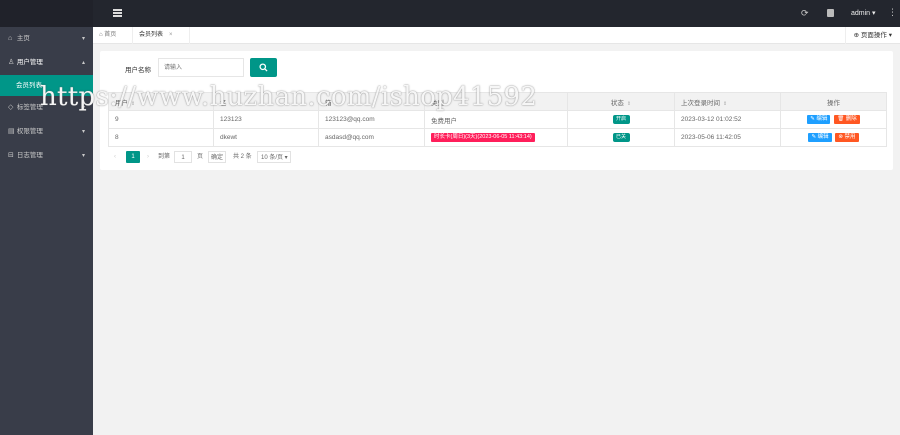 Image resolution: width=900 pixels, height=435 pixels. I want to click on prev-page-icon: ‹, so click(115, 157).